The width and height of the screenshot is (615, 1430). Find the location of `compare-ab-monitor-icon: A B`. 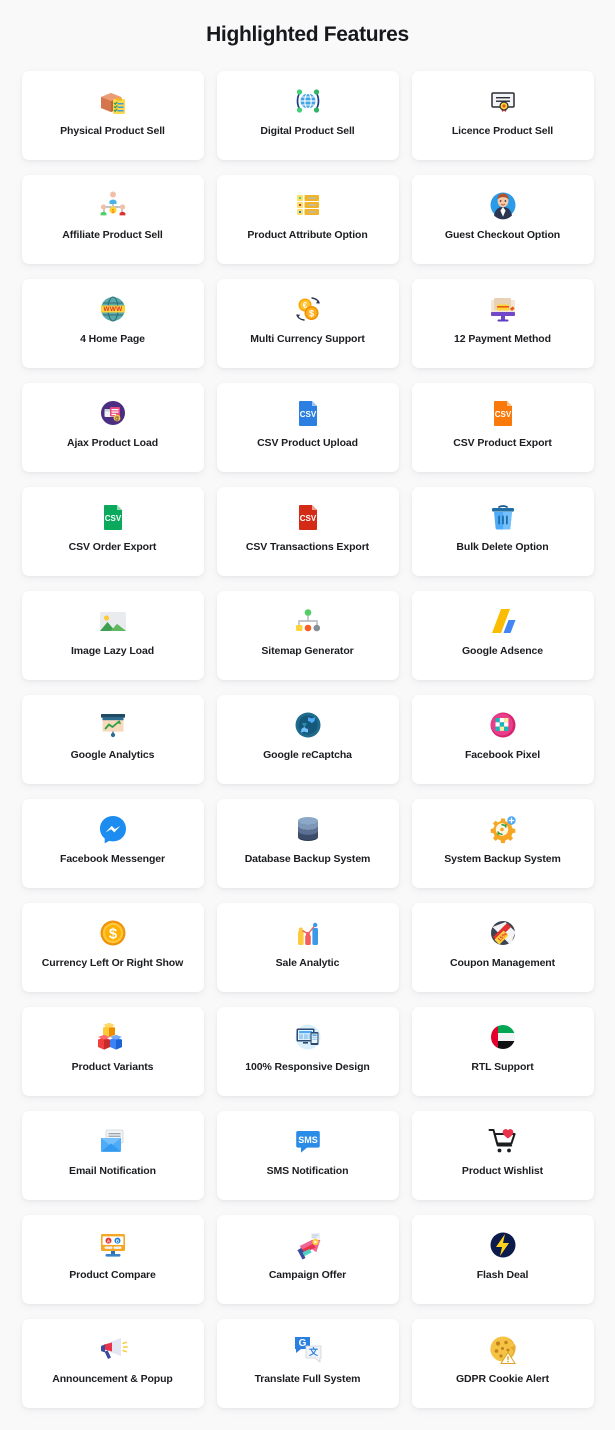

compare-ab-monitor-icon: A B is located at coordinates (113, 1245).